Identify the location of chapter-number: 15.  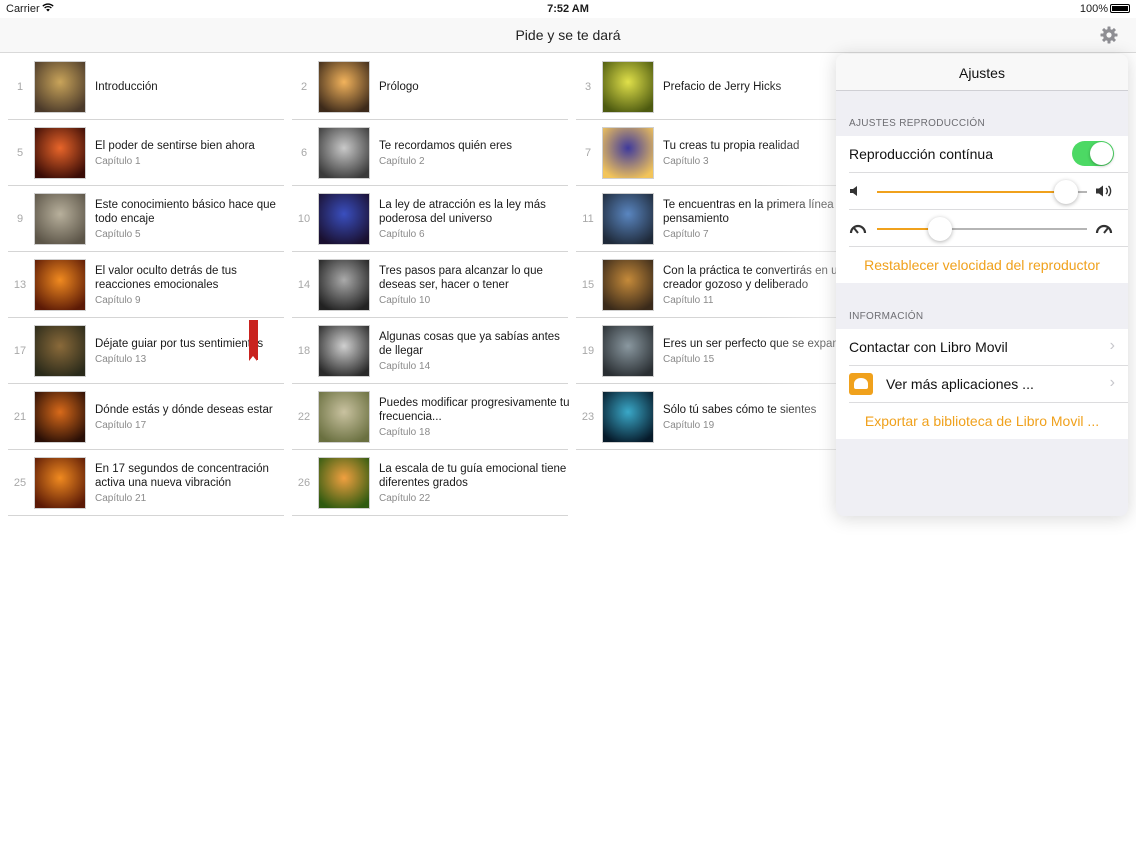
(588, 285).